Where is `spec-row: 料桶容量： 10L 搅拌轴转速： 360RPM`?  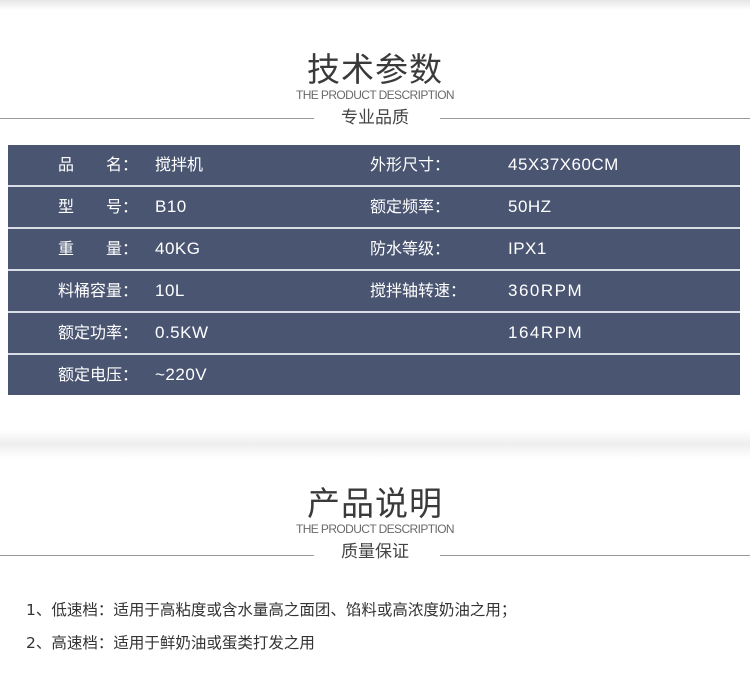
spec-row: 料桶容量： 10L 搅拌轴转速： 360RPM is located at coordinates (374, 292).